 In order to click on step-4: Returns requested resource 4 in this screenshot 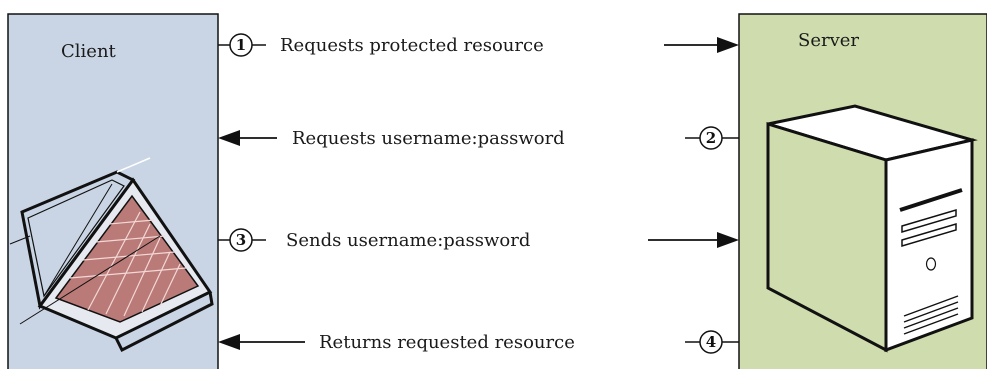, I will do `click(478, 342)`.